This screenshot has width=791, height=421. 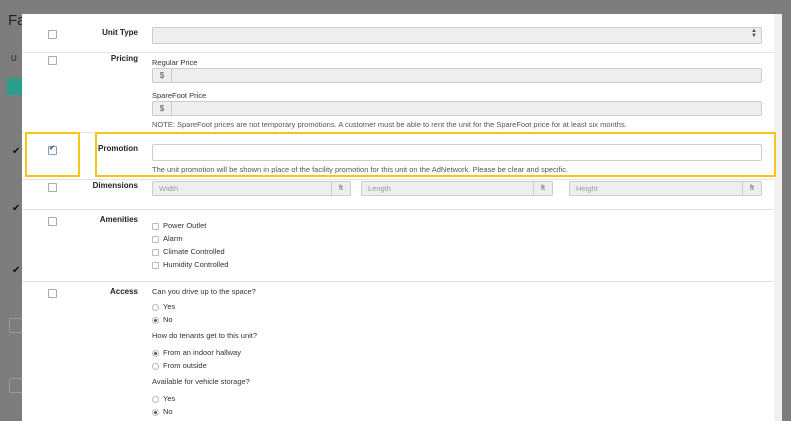 I want to click on height-input: Height ft, so click(x=665, y=188).